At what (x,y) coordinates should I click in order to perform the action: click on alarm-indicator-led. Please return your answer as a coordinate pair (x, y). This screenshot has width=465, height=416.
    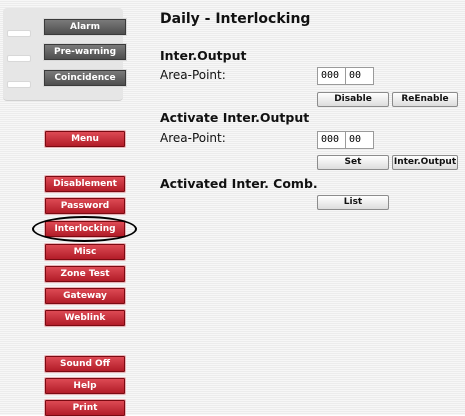
    Looking at the image, I should click on (19, 33).